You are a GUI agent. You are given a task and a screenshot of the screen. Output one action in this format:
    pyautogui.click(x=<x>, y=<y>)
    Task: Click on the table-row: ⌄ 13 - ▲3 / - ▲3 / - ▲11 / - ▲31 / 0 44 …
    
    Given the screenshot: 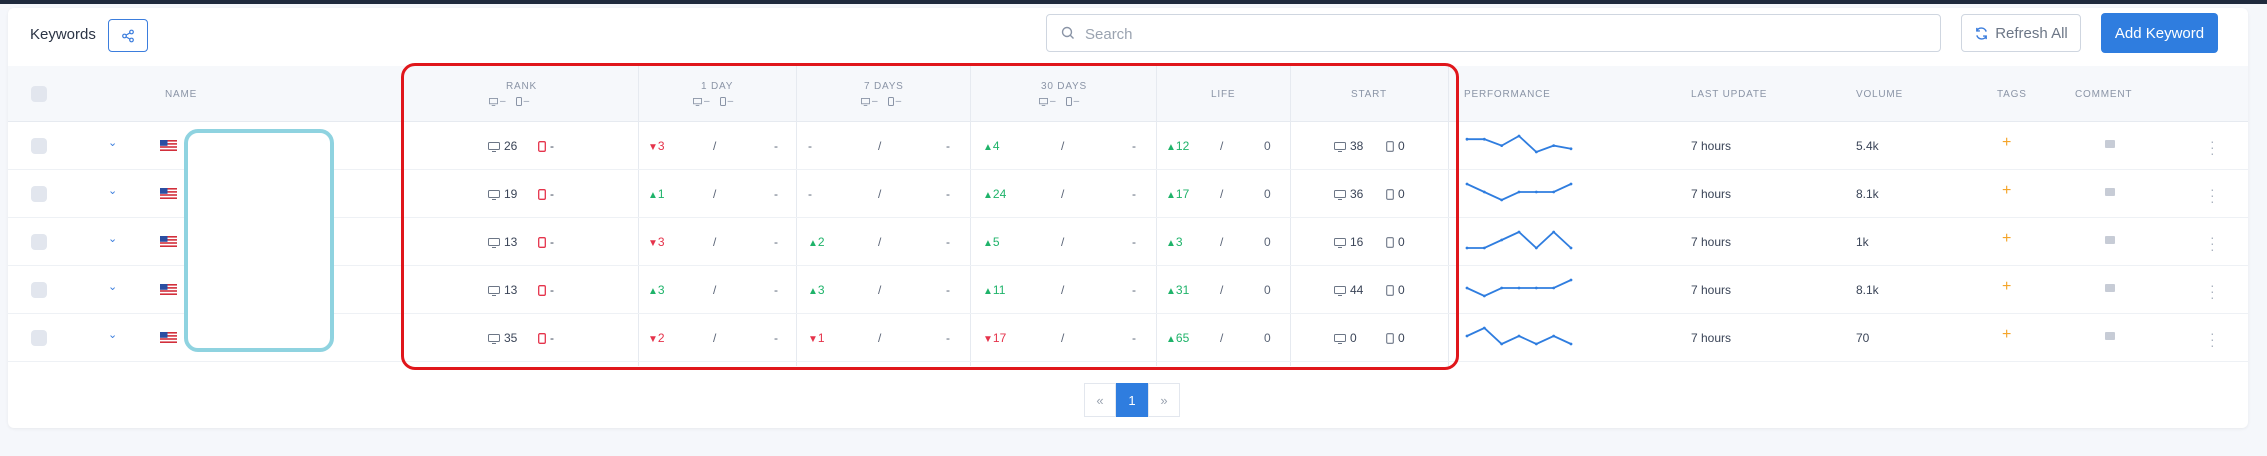 What is the action you would take?
    pyautogui.click(x=1128, y=290)
    